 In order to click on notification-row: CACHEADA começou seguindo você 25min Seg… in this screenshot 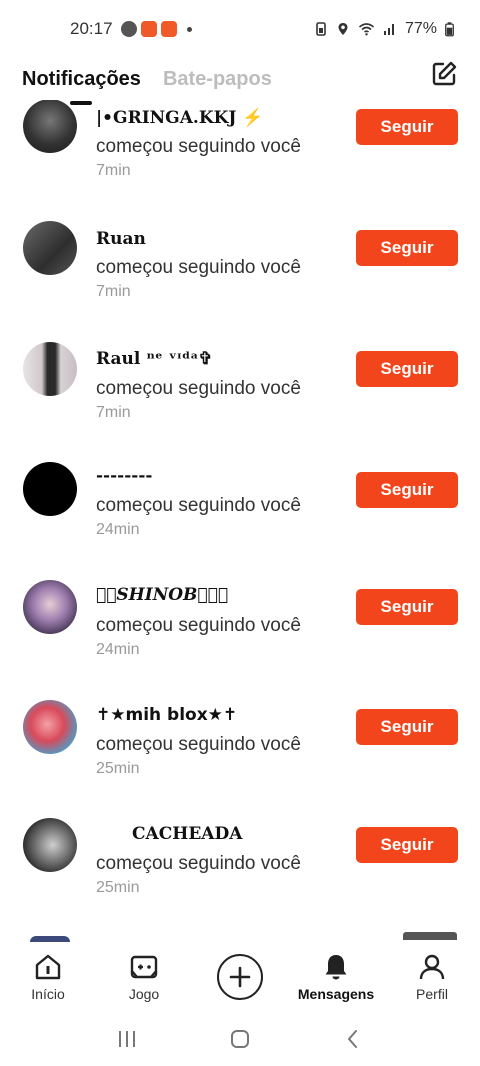, I will do `click(240, 872)`.